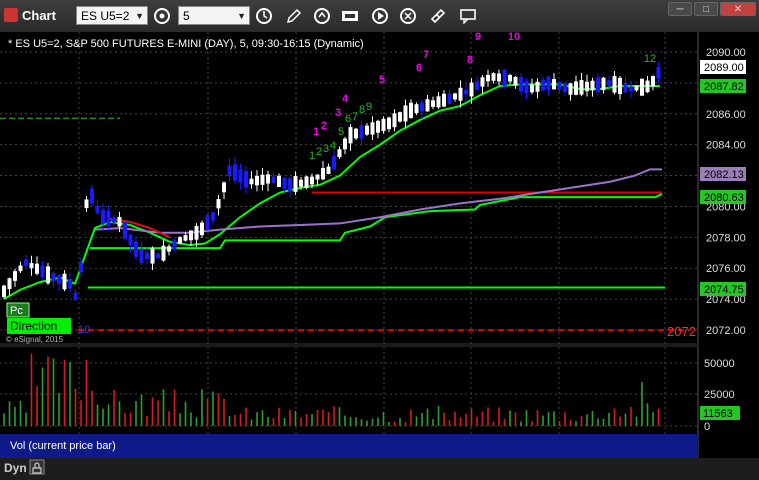  I want to click on prior-close-badge: 2074.75, so click(723, 289).